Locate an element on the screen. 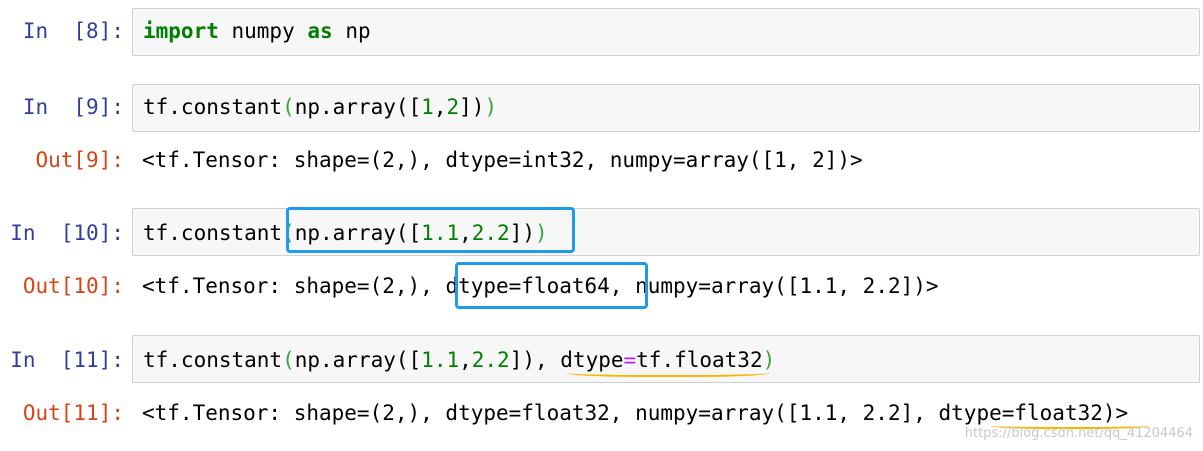  output-prompt: Out[9]: is located at coordinates (79, 160).